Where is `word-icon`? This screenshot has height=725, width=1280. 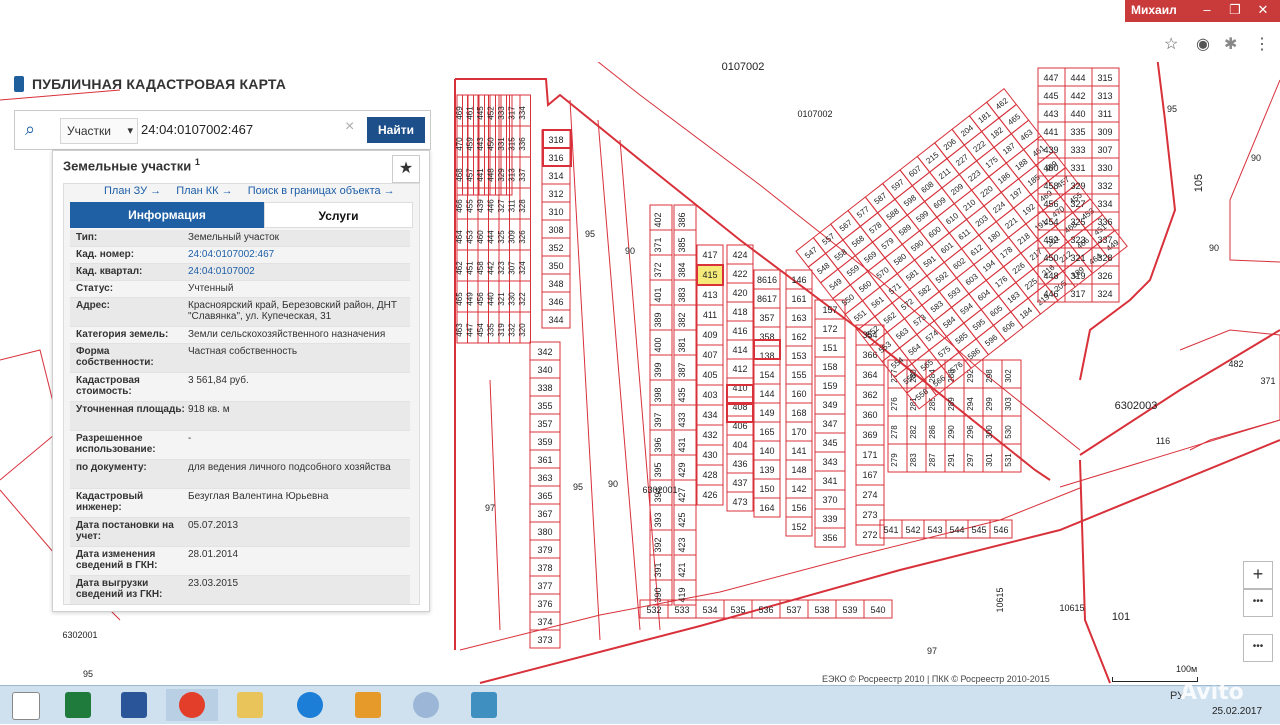 word-icon is located at coordinates (134, 705).